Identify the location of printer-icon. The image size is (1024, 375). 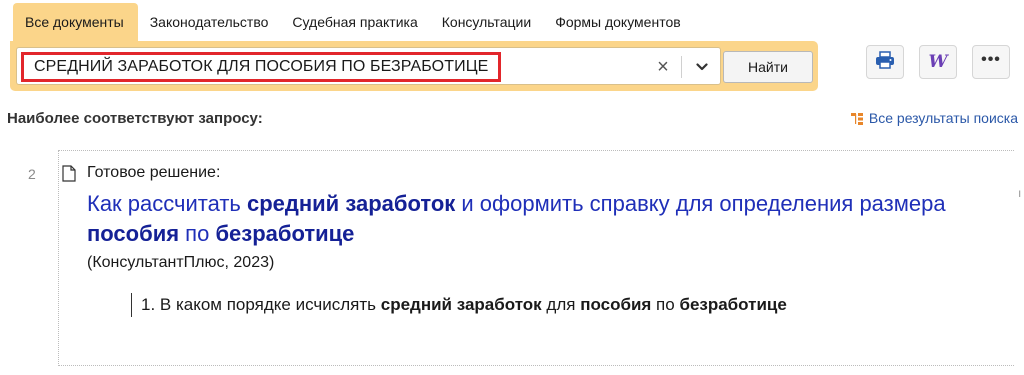
(885, 62).